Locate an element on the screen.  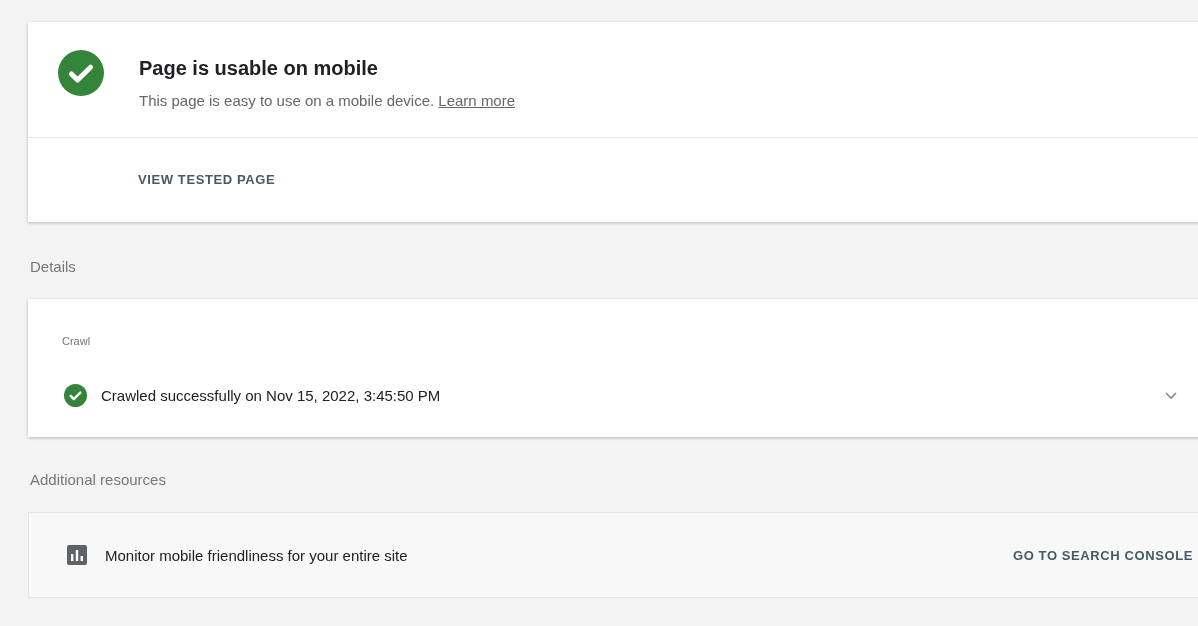
search-console-button: GO TO SEARCH CONSOLE is located at coordinates (1102, 555).